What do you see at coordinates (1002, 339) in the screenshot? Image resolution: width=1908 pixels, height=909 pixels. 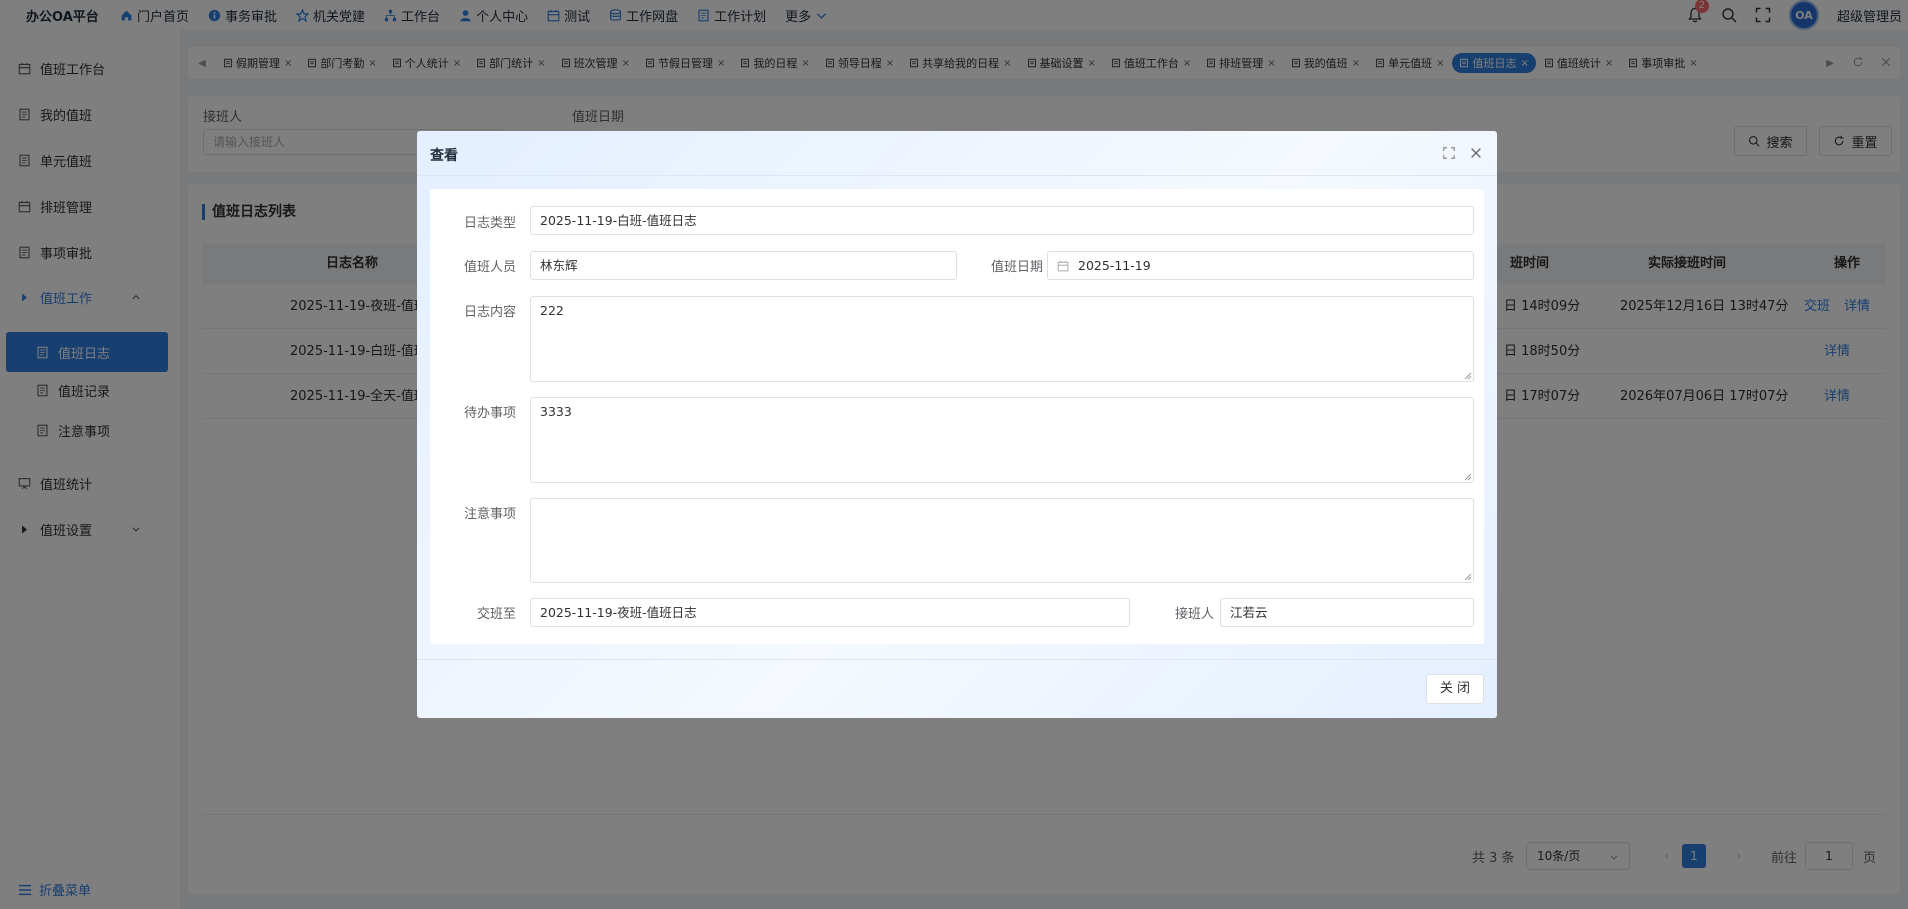 I see `log-content-textarea: 222` at bounding box center [1002, 339].